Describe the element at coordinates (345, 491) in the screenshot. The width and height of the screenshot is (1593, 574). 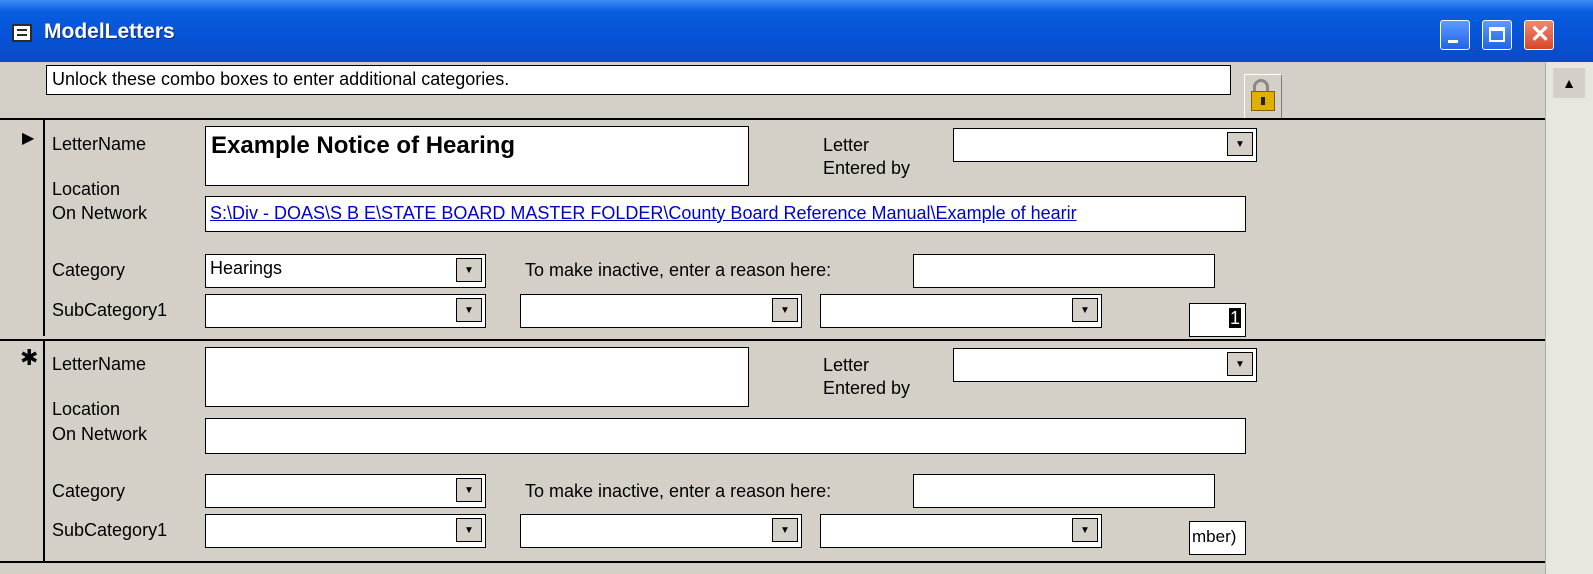
I see `category-combo: ▼` at that location.